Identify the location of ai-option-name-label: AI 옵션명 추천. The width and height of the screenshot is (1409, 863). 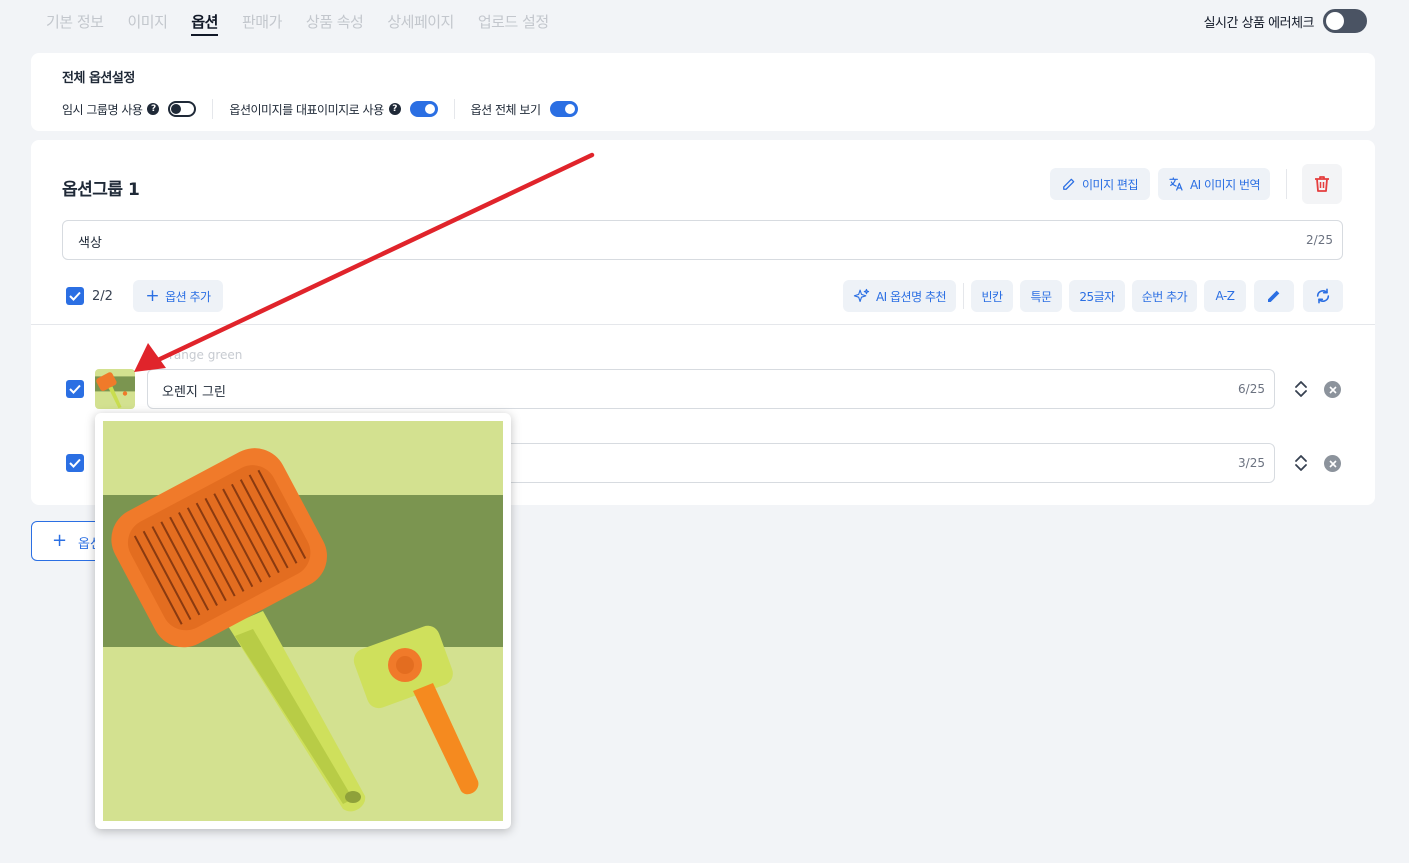
(911, 296).